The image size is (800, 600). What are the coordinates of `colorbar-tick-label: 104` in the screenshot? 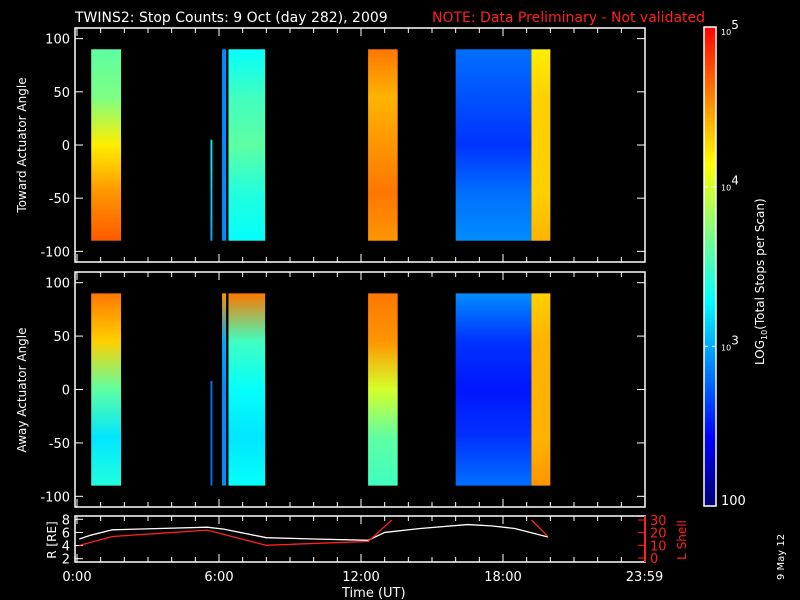 It's located at (730, 183).